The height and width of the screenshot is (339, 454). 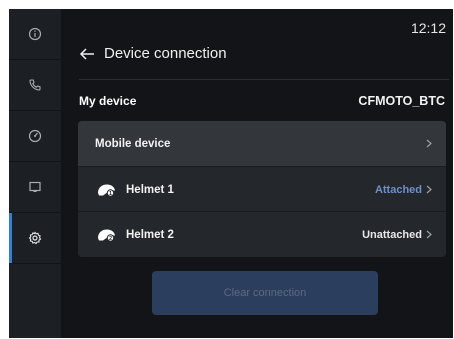 I want to click on sidebar-item-info, so click(x=35, y=34).